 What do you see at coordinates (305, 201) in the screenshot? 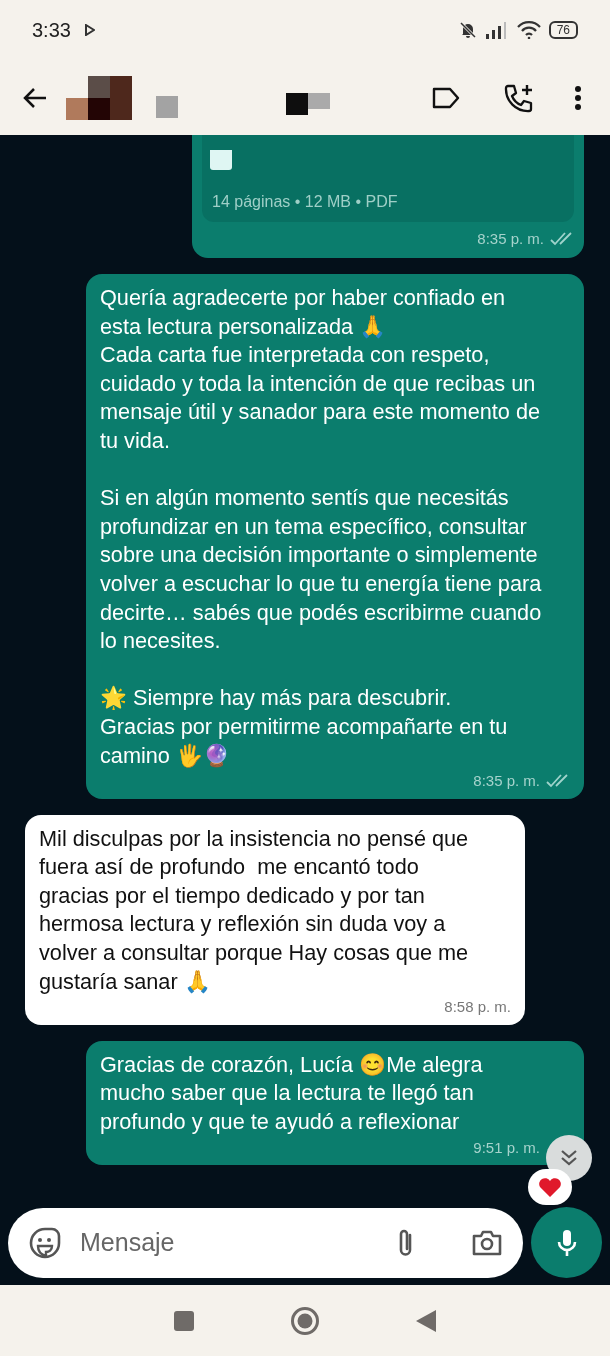
I see `document-details: 14 páginas • 12 MB • PDF` at bounding box center [305, 201].